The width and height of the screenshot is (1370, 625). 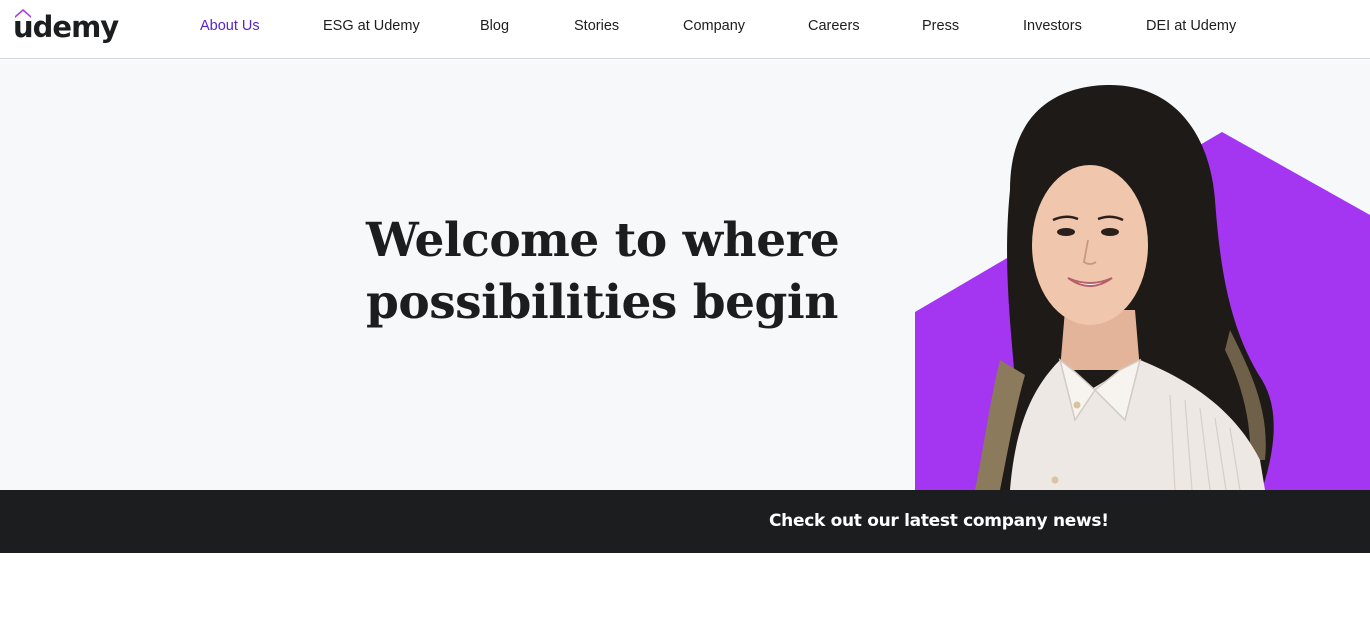 What do you see at coordinates (714, 26) in the screenshot?
I see `nav-company: Company` at bounding box center [714, 26].